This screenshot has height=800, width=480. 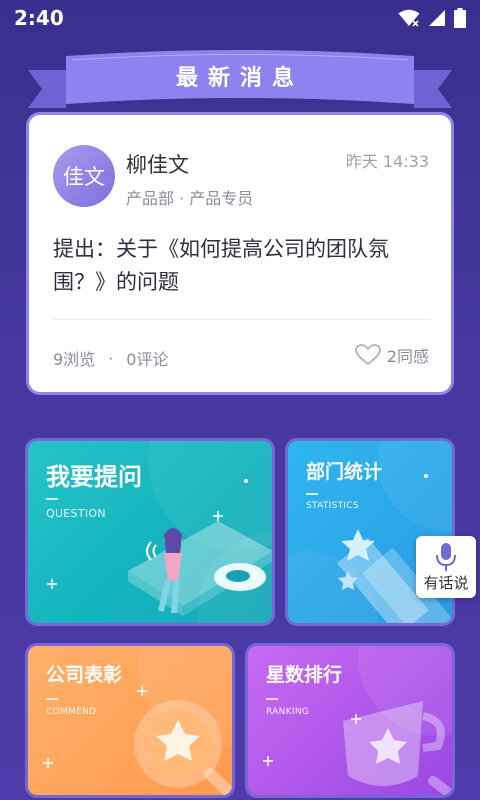 I want to click on likes-count: 2同感, so click(x=407, y=356).